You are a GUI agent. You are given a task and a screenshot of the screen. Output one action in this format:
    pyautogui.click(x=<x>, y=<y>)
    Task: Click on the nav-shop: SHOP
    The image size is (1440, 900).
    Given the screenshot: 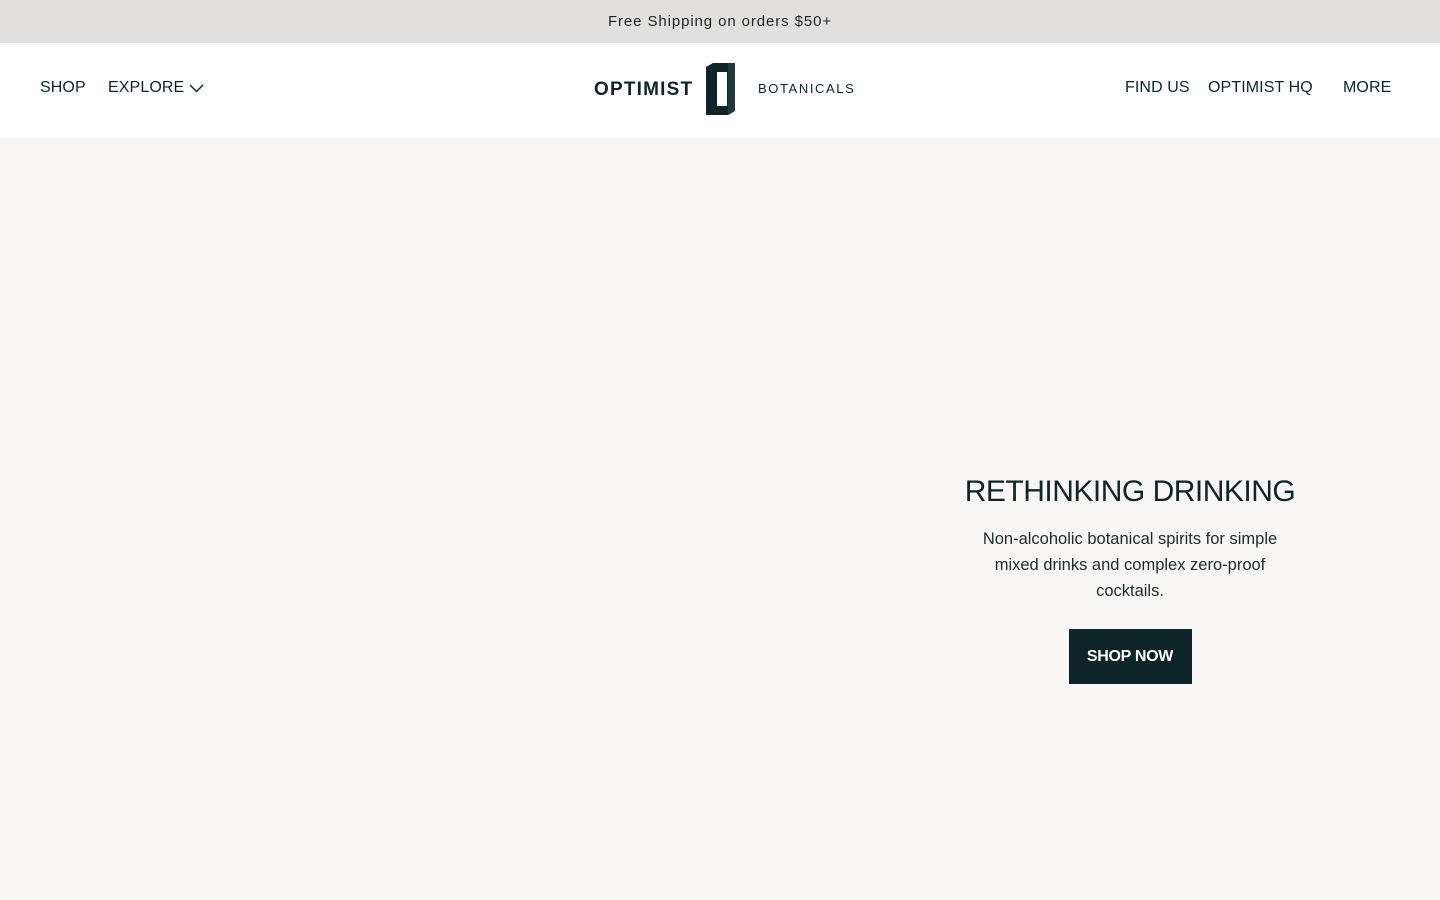 What is the action you would take?
    pyautogui.click(x=63, y=88)
    